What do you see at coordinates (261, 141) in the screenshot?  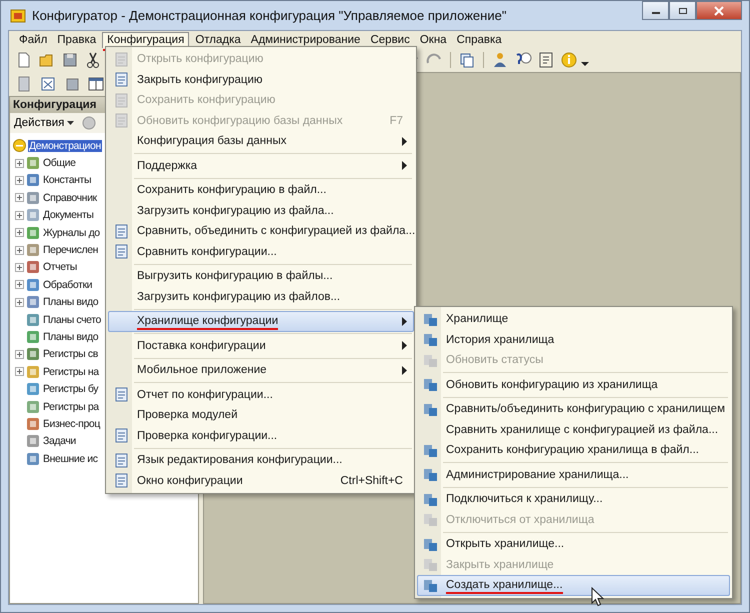 I see `menu-item: Конфигурация базы данных` at bounding box center [261, 141].